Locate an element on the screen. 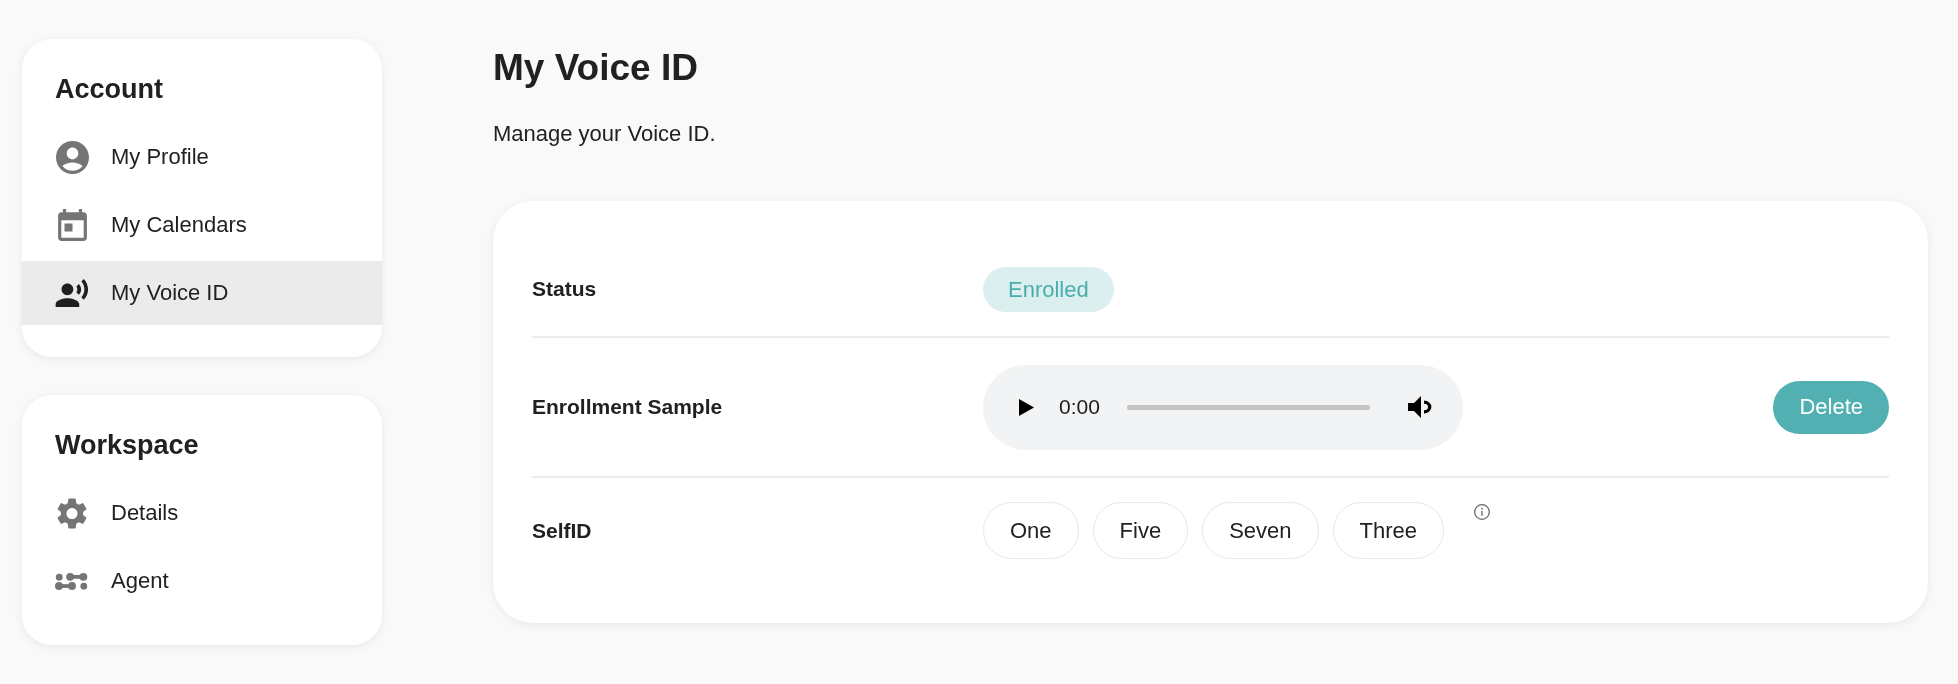  section-heading: Account is located at coordinates (109, 89).